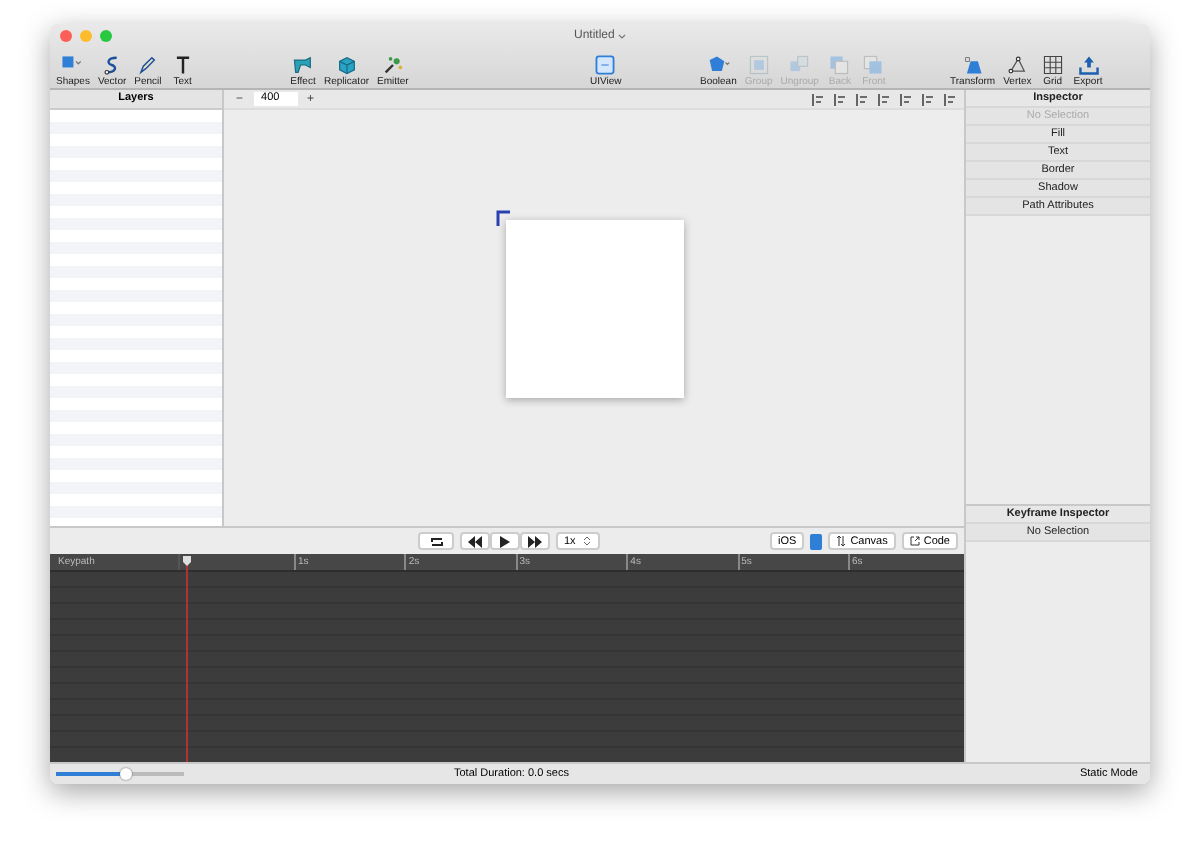  Describe the element at coordinates (504, 218) in the screenshot. I see `origin-marker-icon` at that location.